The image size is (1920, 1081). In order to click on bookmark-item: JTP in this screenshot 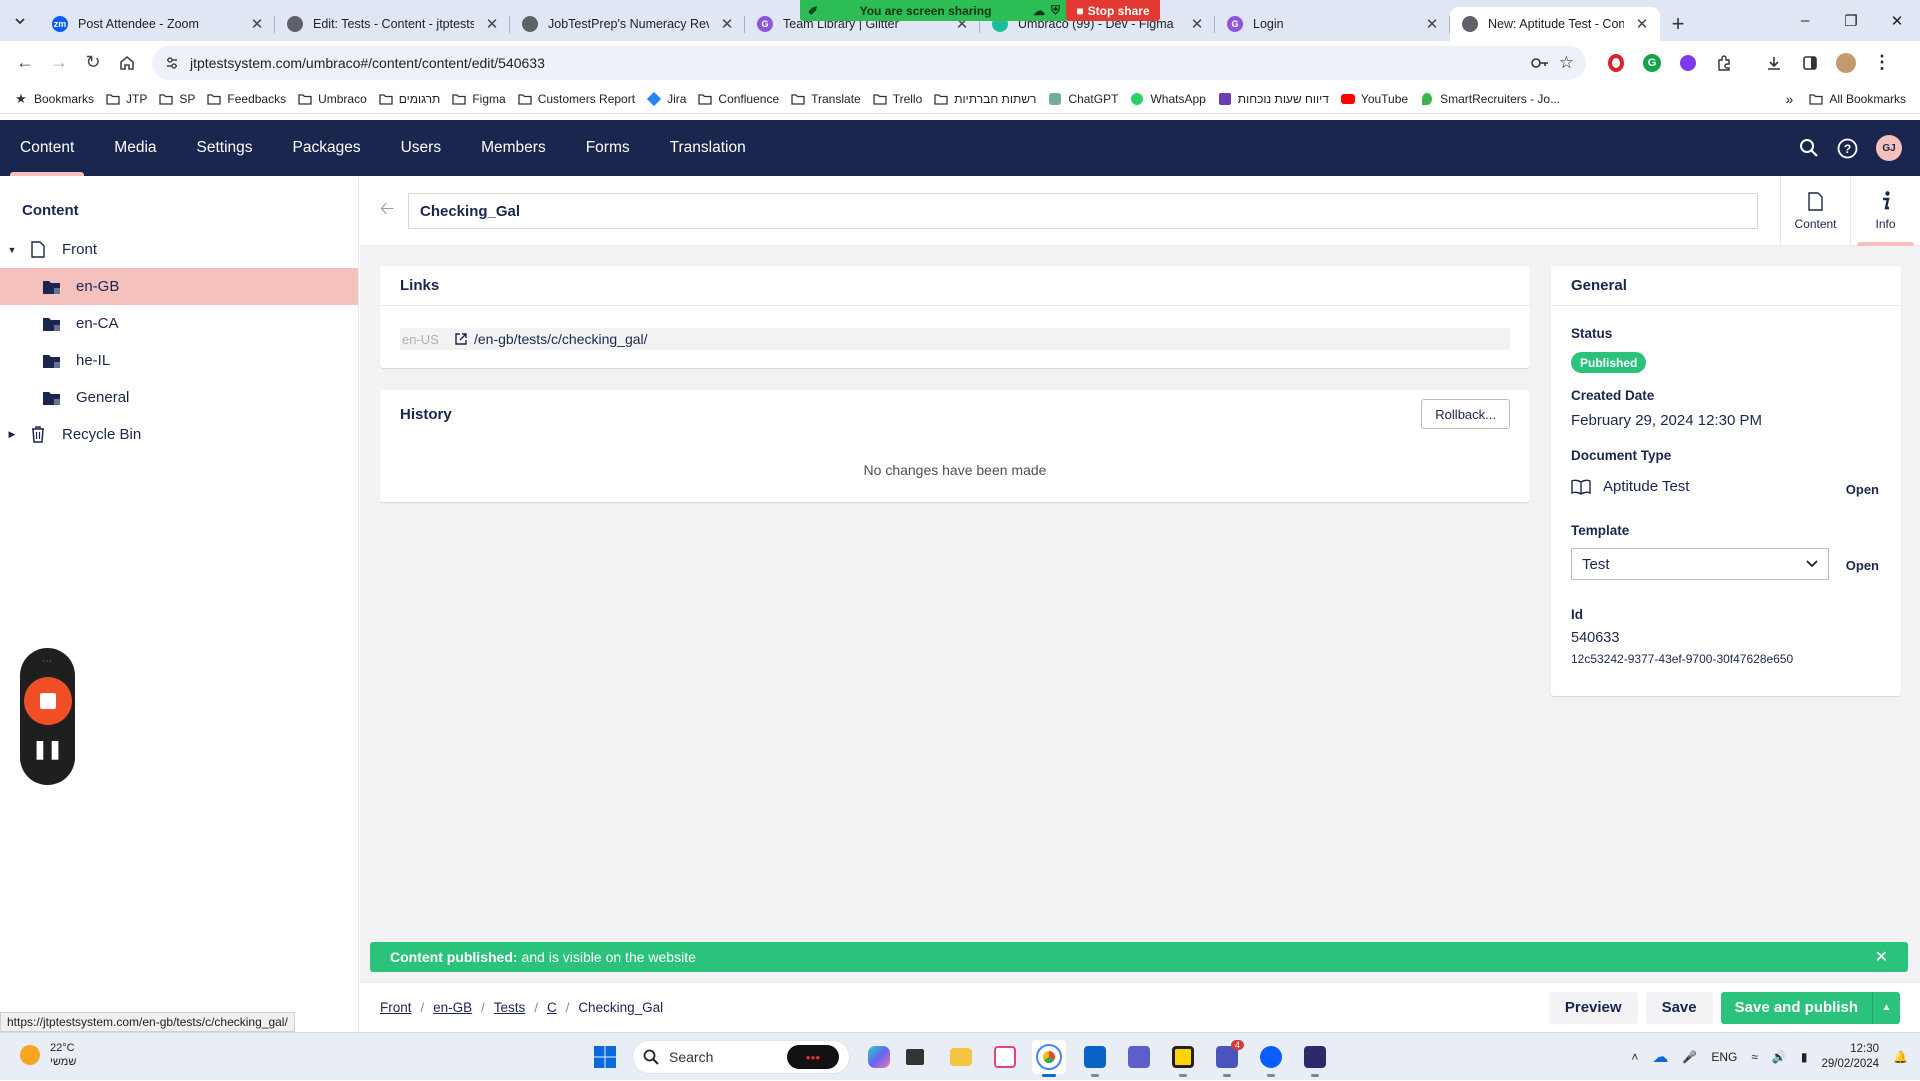, I will do `click(126, 99)`.